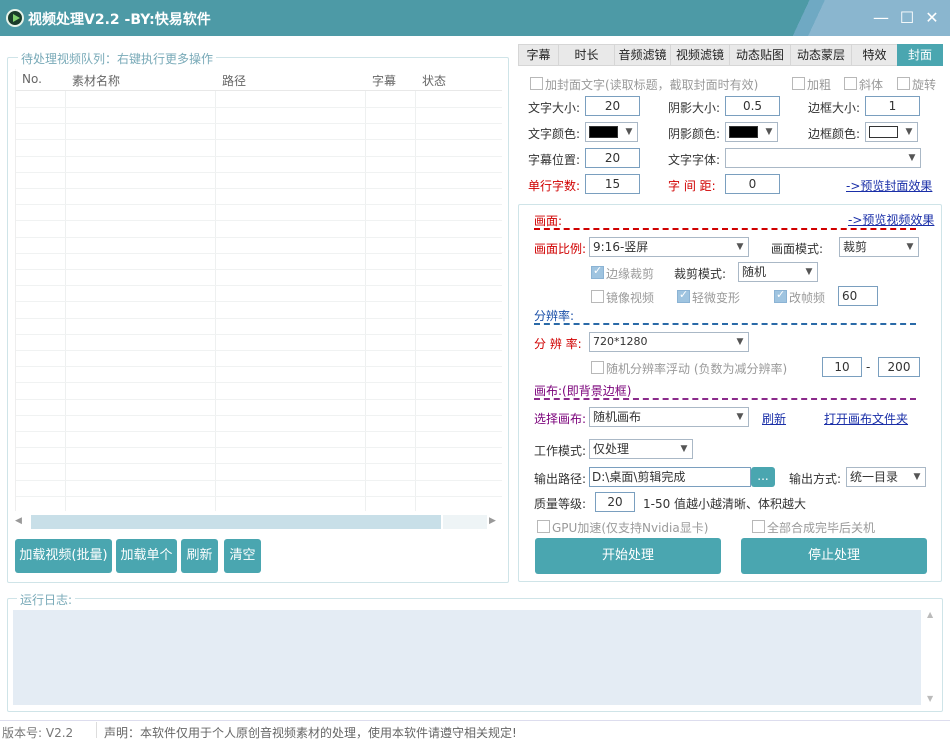 The image size is (950, 740). What do you see at coordinates (930, 698) in the screenshot?
I see `scroll-down-icon: ▼` at bounding box center [930, 698].